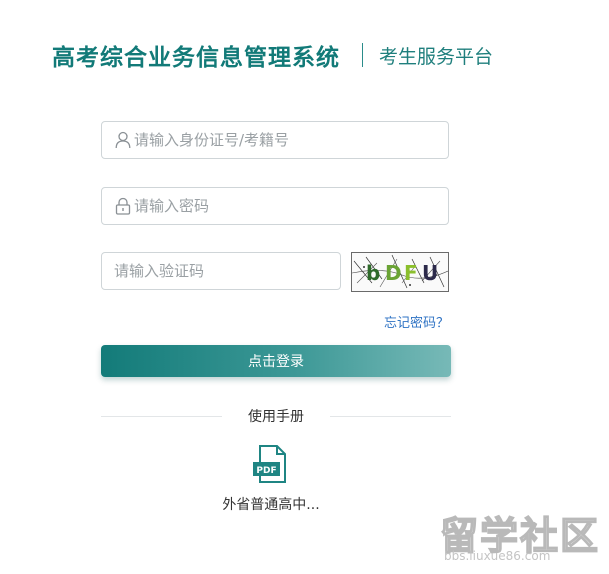  I want to click on captcha-char-2: D, so click(393, 273).